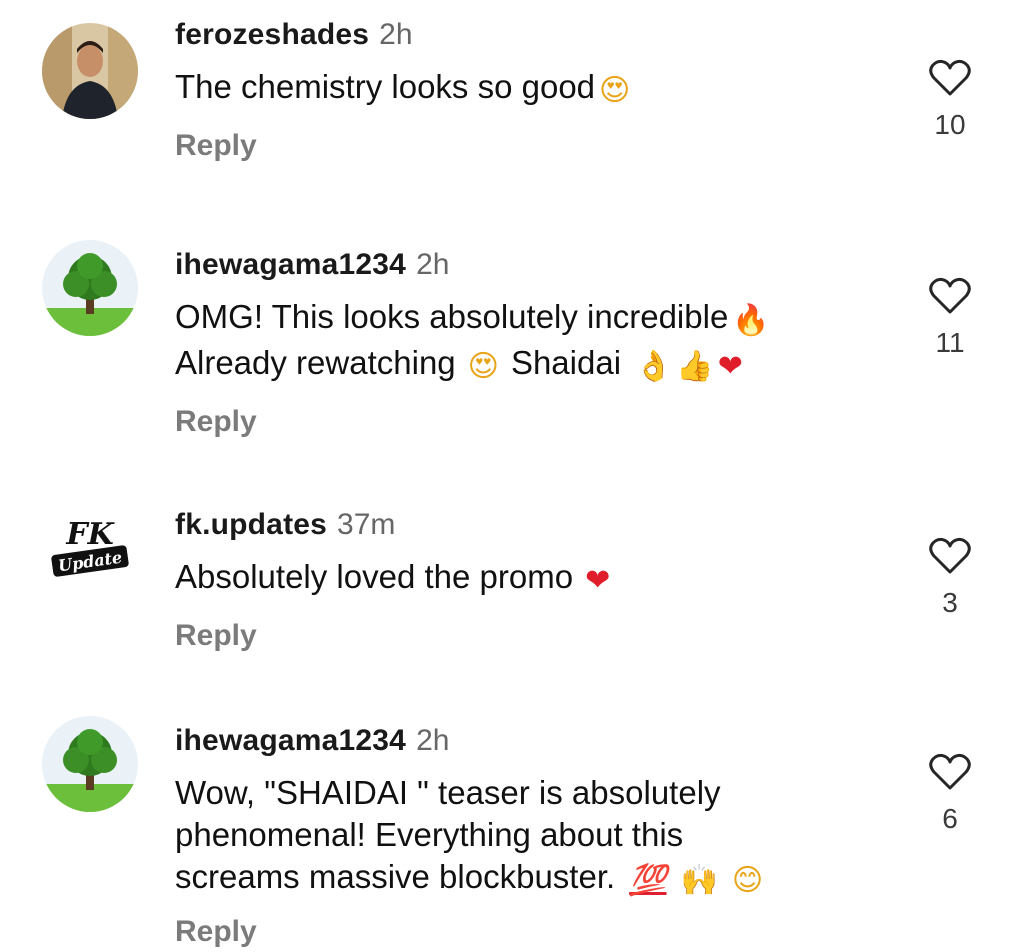 This screenshot has width=1024, height=952. What do you see at coordinates (950, 100) in the screenshot?
I see `like-control: 10` at bounding box center [950, 100].